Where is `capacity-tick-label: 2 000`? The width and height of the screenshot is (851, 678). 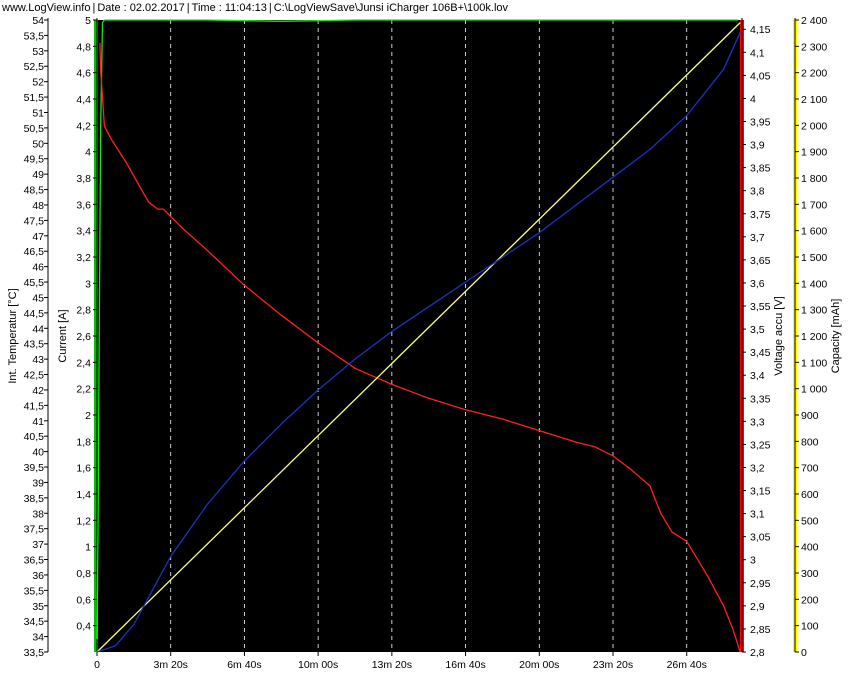 capacity-tick-label: 2 000 is located at coordinates (814, 126).